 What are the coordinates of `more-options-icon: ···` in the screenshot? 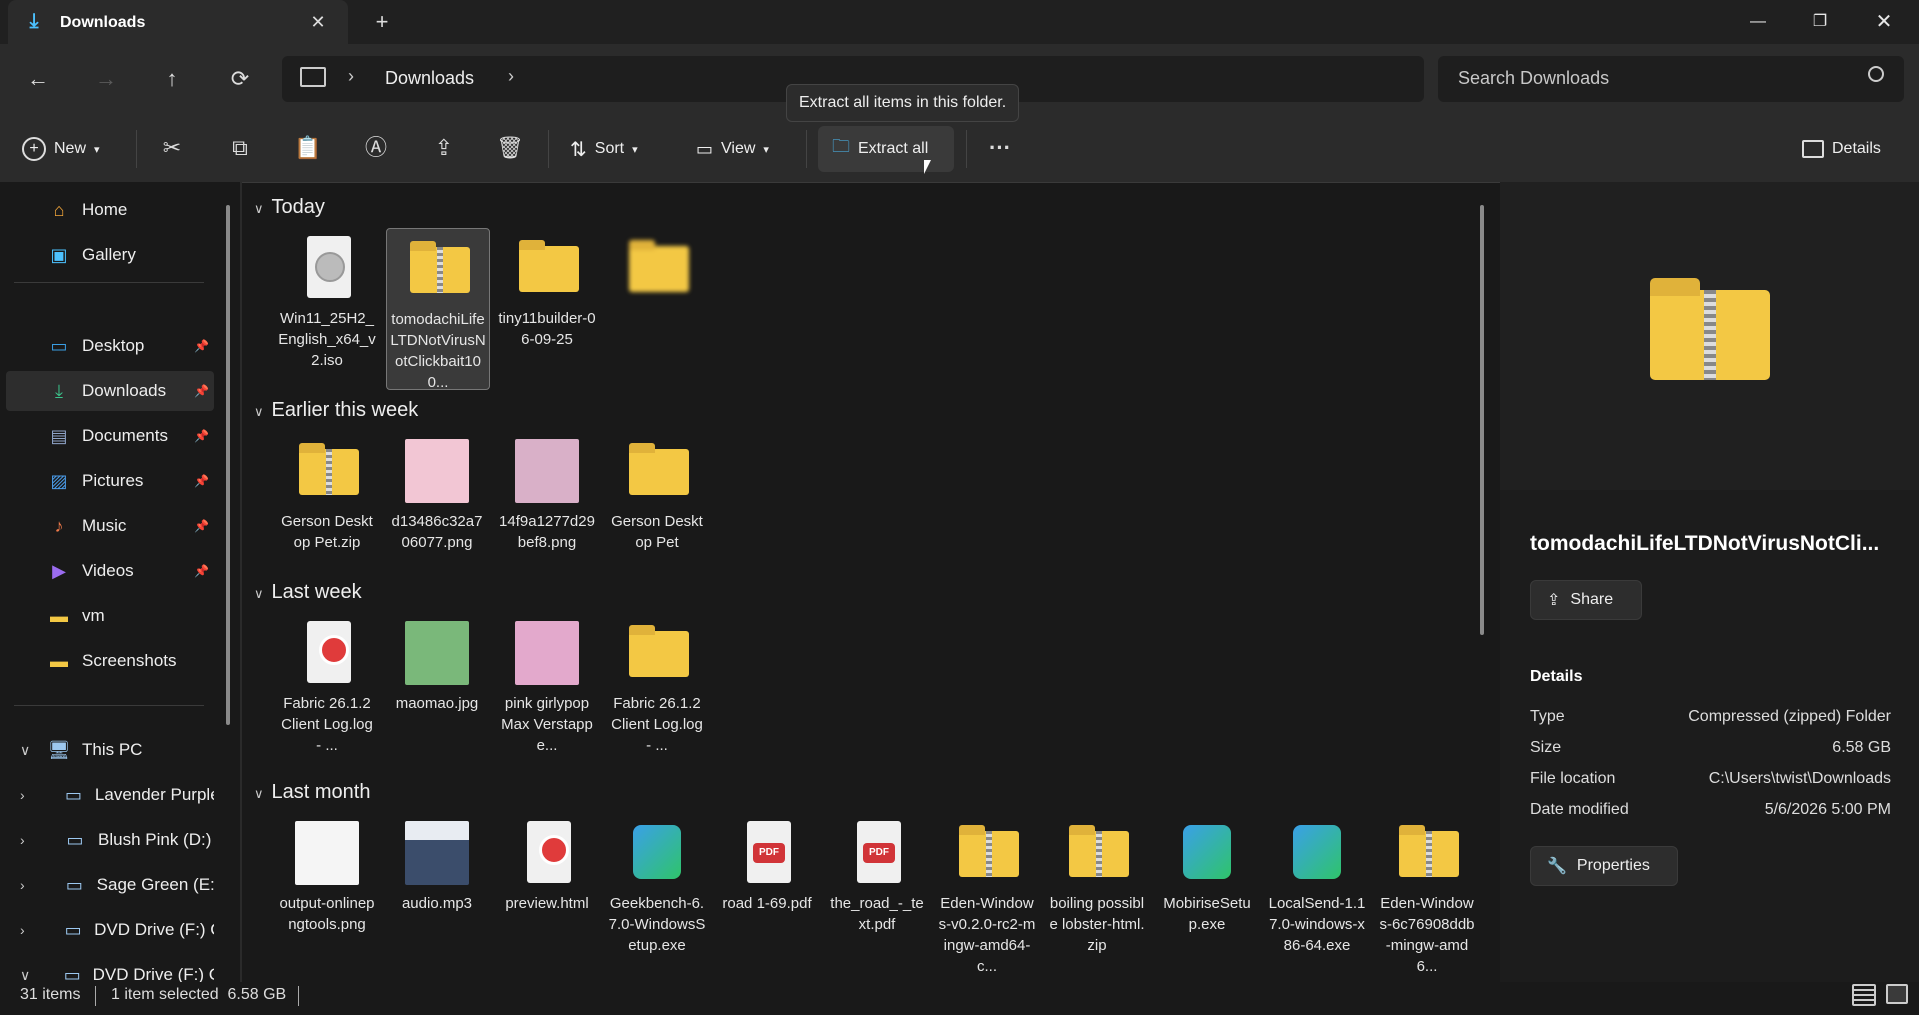 It's located at (1000, 148).